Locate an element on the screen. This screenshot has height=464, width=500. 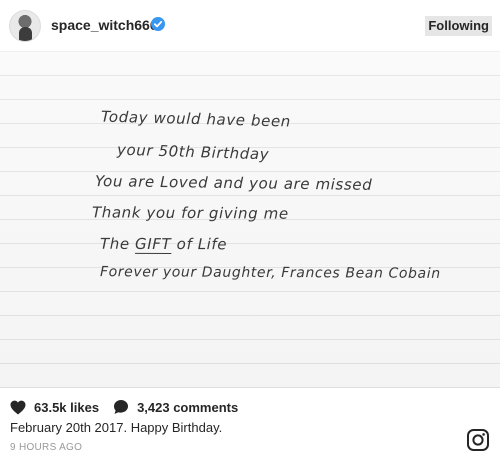
note-line-1: Today would have been is located at coordinates (196, 119).